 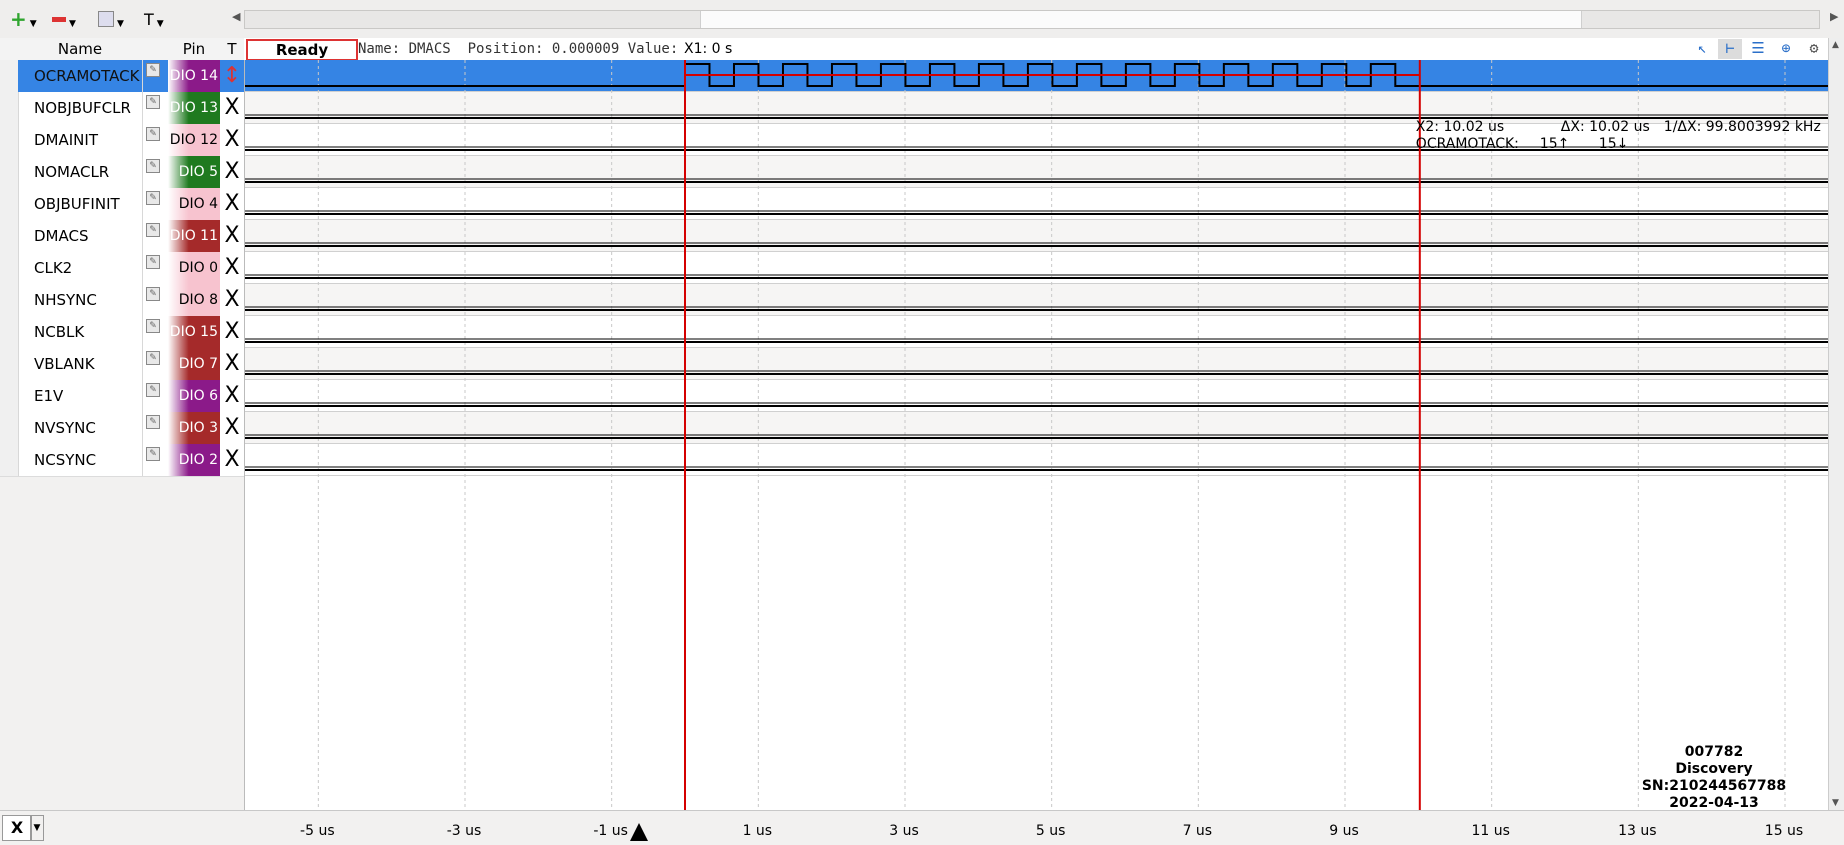 What do you see at coordinates (122, 204) in the screenshot?
I see `table-row: OBJBUFINIT ✎ DIO 4X` at bounding box center [122, 204].